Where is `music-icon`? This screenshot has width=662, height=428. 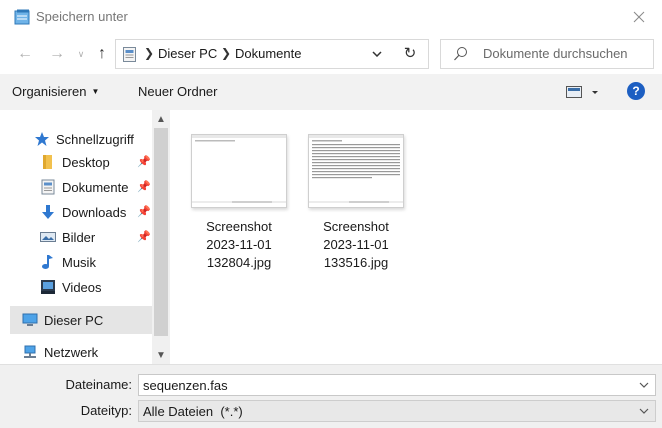
music-icon is located at coordinates (48, 262).